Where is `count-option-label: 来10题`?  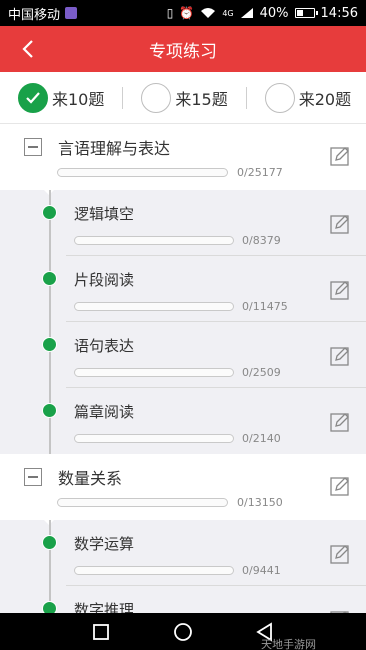
count-option-label: 来10题 is located at coordinates (78, 99).